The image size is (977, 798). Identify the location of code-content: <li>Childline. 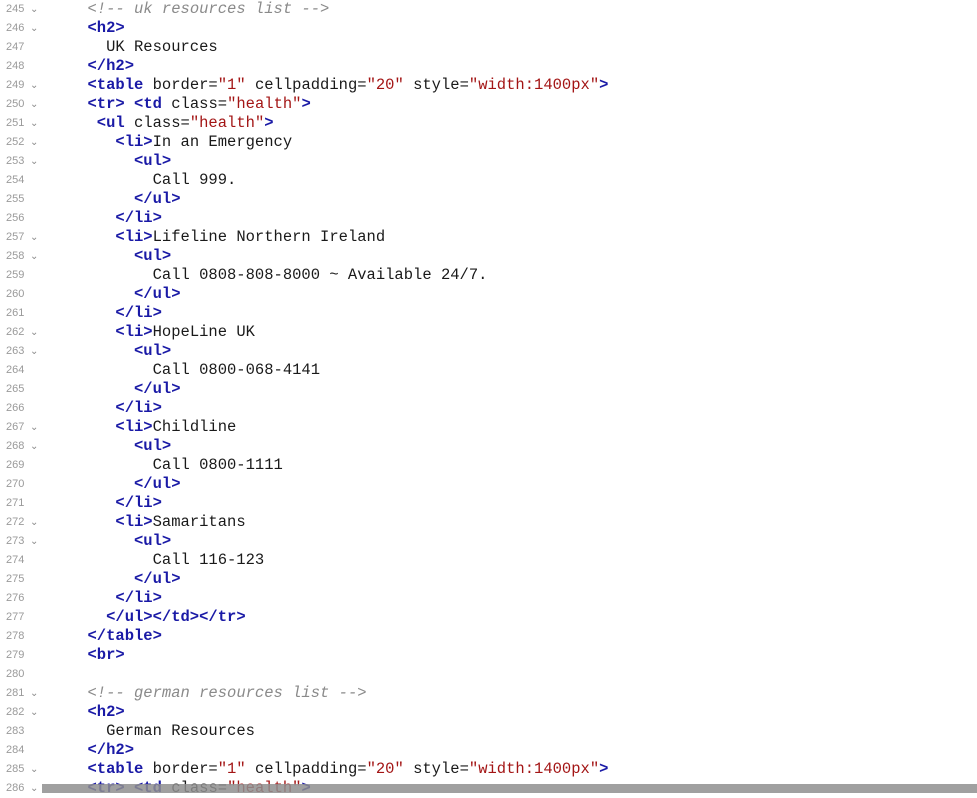
(175, 427).